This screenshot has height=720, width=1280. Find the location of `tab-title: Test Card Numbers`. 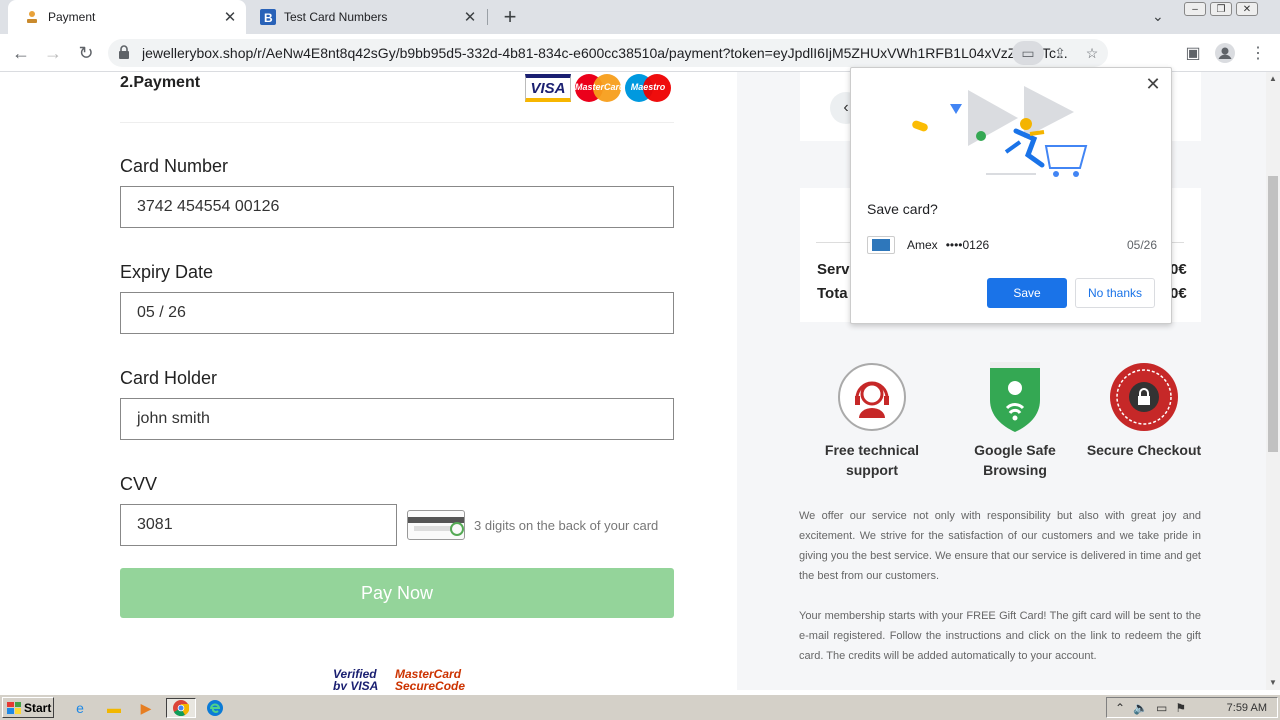

tab-title: Test Card Numbers is located at coordinates (336, 17).